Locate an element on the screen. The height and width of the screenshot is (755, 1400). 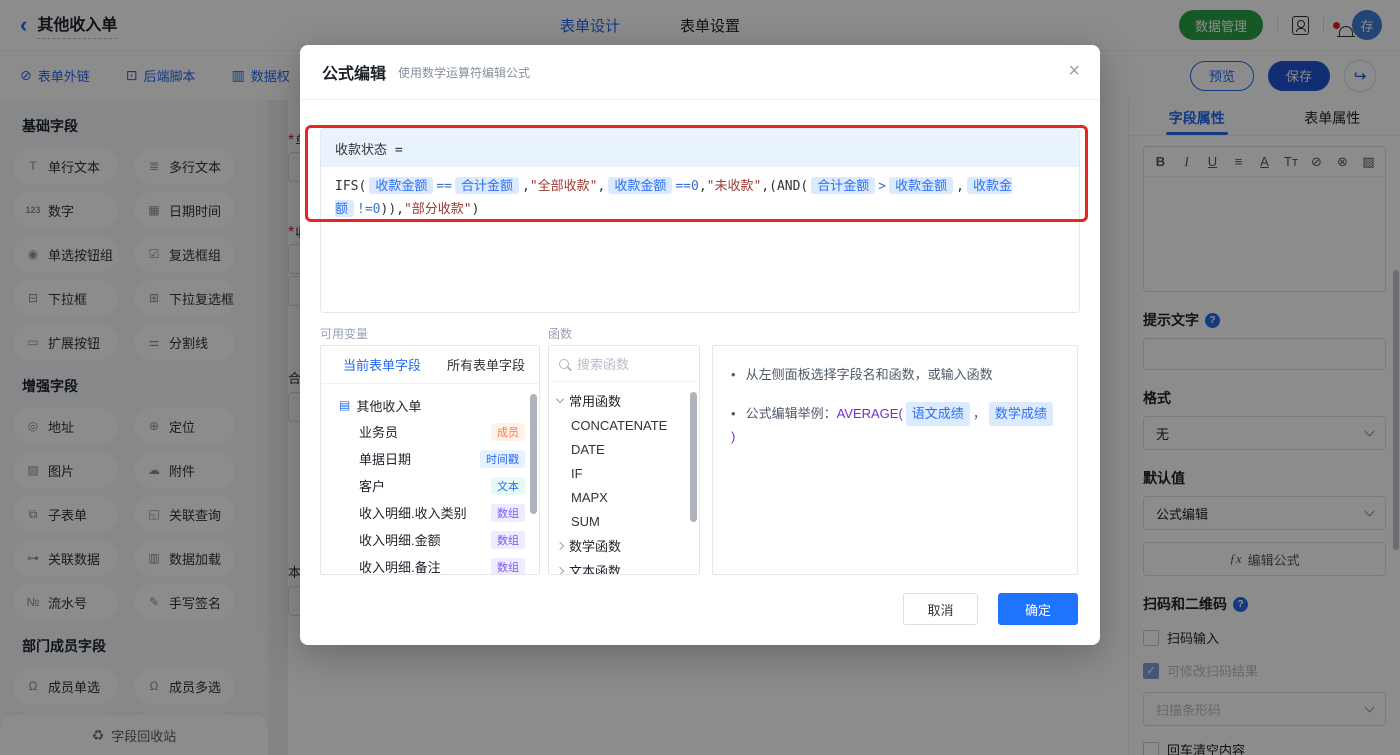
variable-item: 业务员 成员 is located at coordinates (430, 431).